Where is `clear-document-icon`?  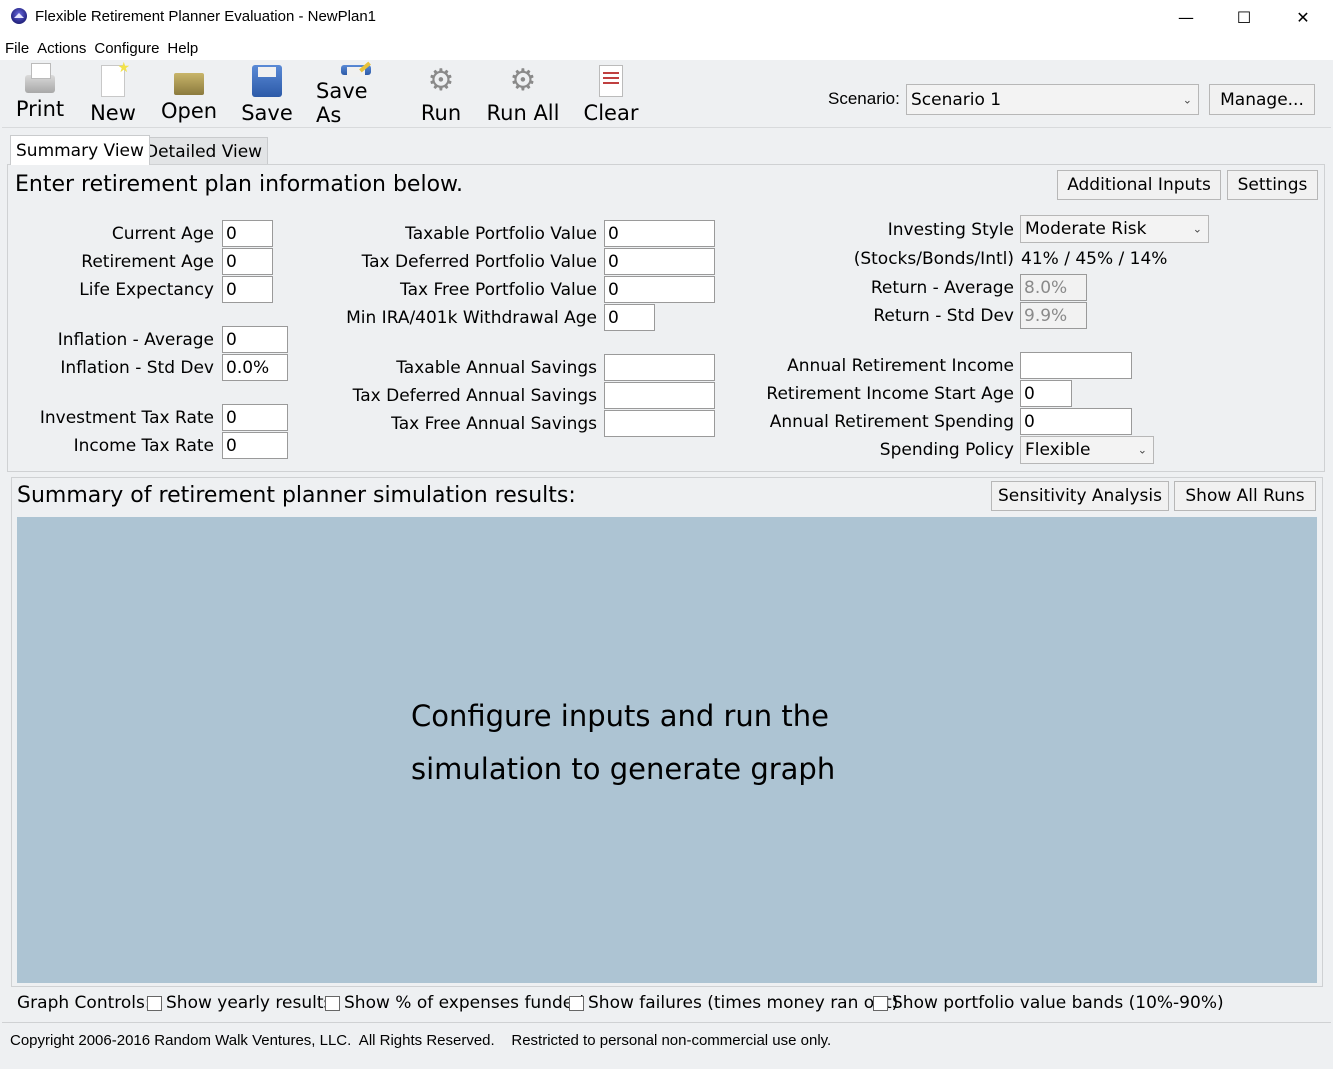 clear-document-icon is located at coordinates (611, 81).